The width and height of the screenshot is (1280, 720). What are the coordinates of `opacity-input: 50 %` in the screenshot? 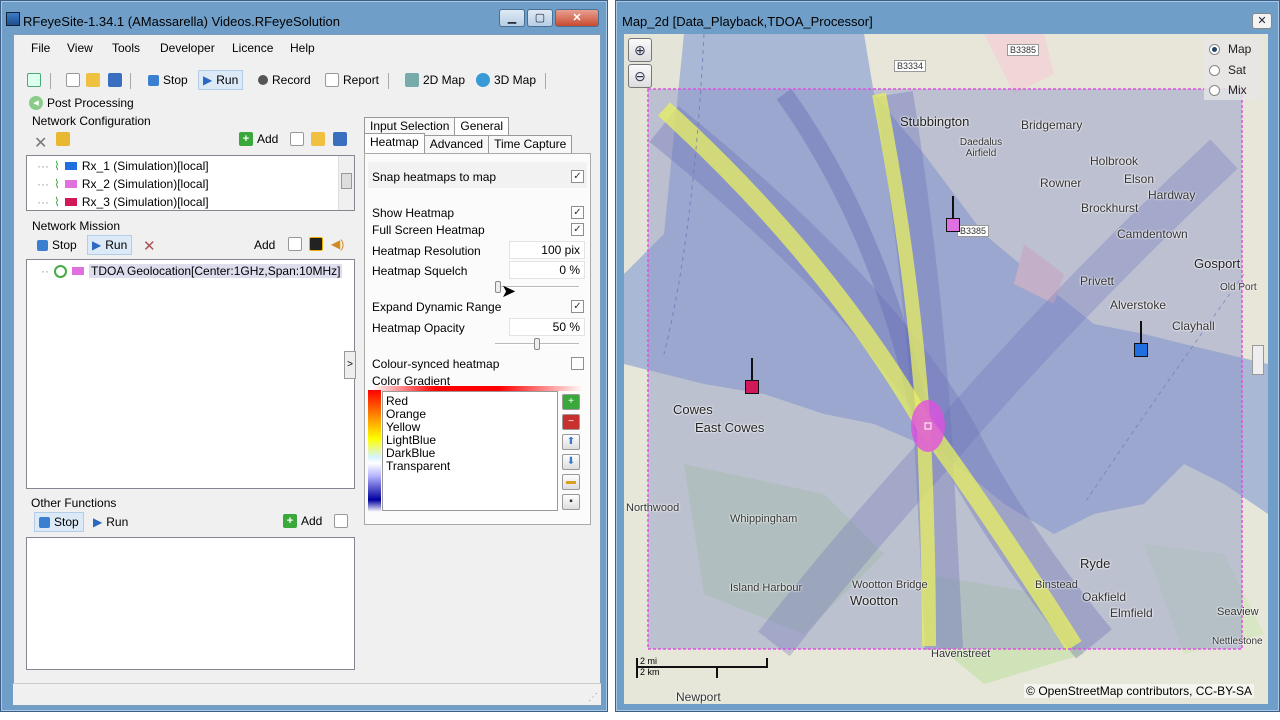 It's located at (547, 327).